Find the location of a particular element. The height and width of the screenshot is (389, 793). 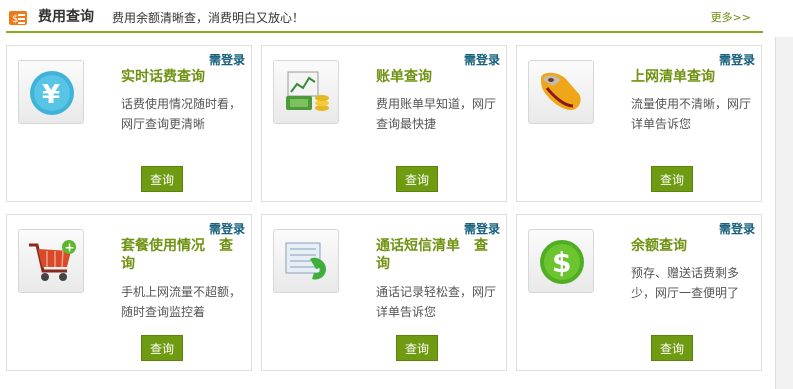

dollar-coin-icon: $ is located at coordinates (562, 262).